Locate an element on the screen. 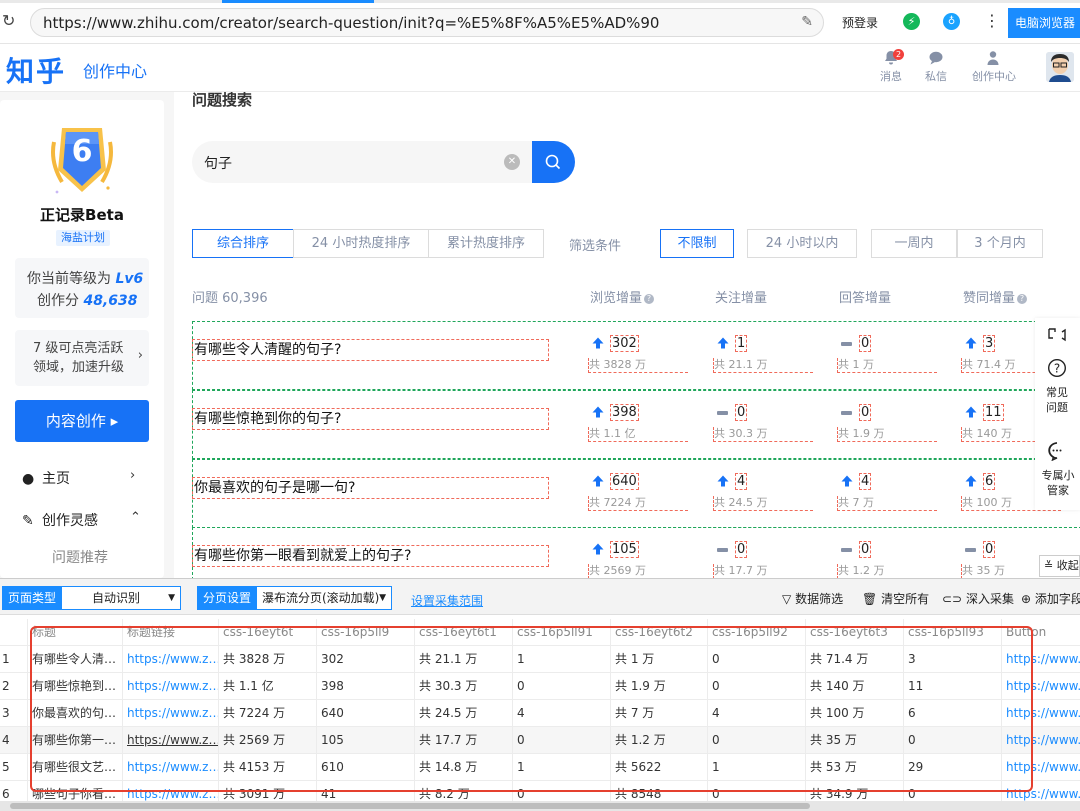  tab-sort-24h: 24 小时热度排序 is located at coordinates (361, 243).